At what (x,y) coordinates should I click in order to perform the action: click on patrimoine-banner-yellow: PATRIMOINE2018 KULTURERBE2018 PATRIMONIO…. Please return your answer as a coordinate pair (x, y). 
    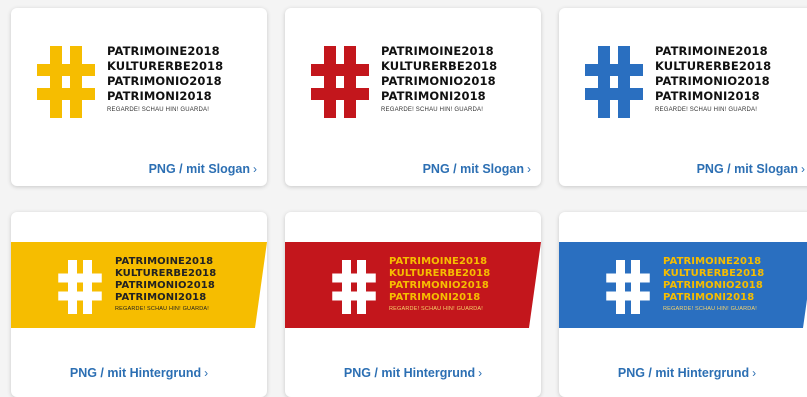
    Looking at the image, I should click on (139, 285).